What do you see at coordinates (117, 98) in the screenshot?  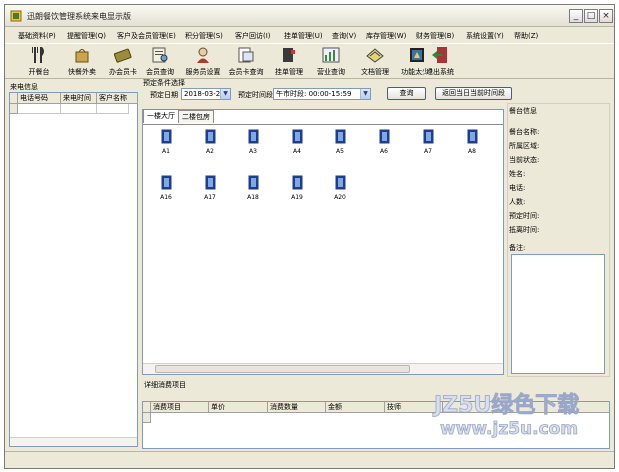 I see `col-customer-name: 客户名称` at bounding box center [117, 98].